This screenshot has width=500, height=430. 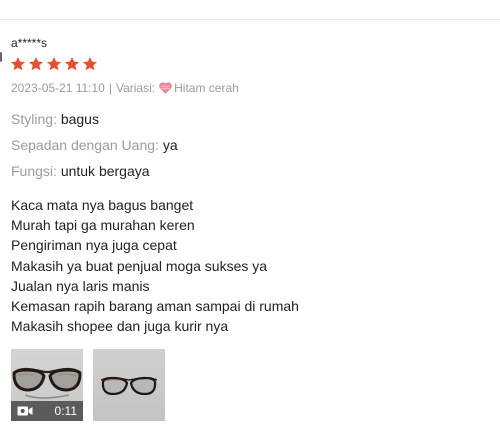 What do you see at coordinates (103, 225) in the screenshot?
I see `review-line: Murah tapi ga murahan keren` at bounding box center [103, 225].